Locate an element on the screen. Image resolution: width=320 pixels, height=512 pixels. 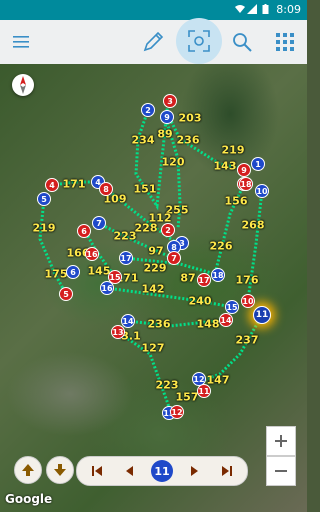
green-marker-6: 6 is located at coordinates (84, 231).